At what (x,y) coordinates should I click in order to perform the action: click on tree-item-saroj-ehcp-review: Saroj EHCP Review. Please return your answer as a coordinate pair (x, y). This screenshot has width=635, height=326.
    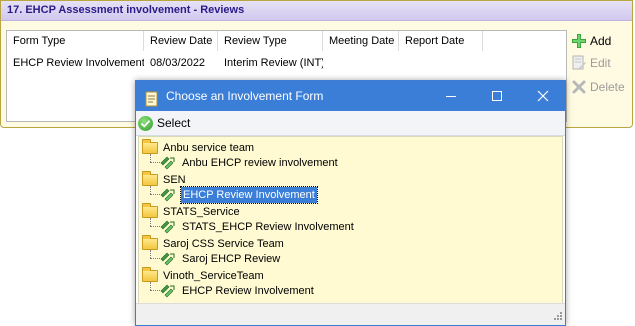
    Looking at the image, I should click on (220, 259).